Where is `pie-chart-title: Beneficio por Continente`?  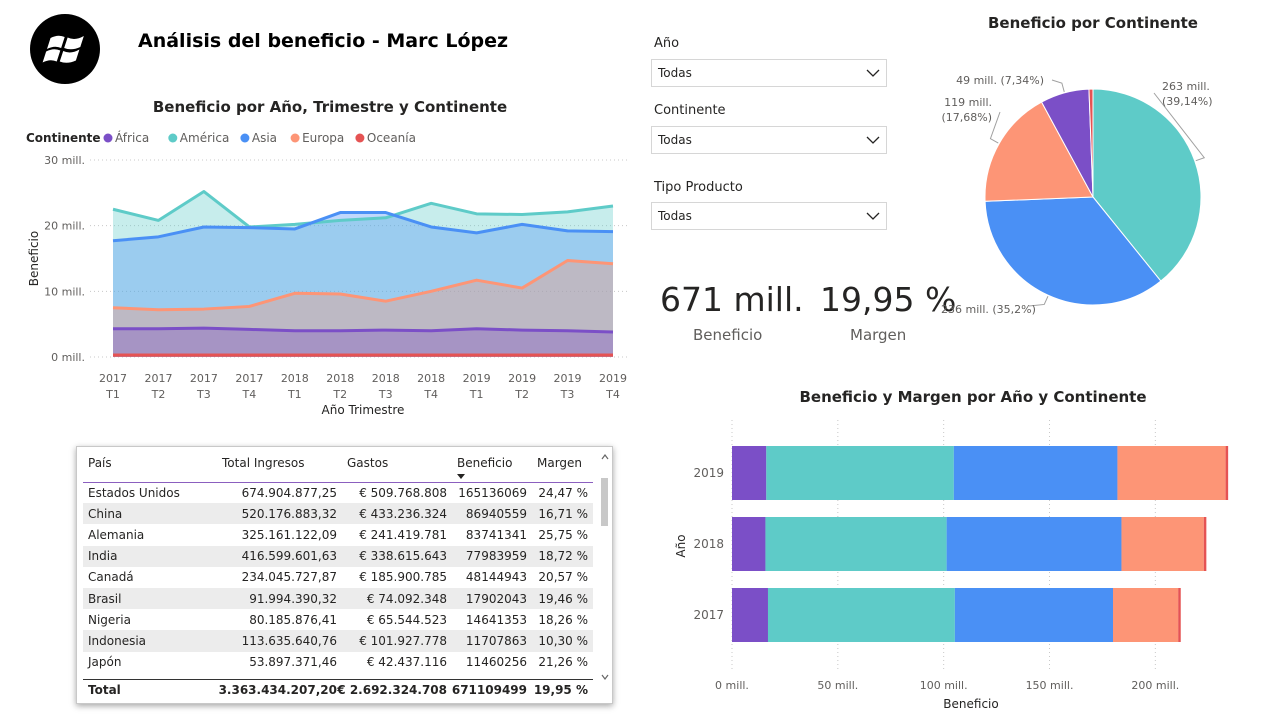 pie-chart-title: Beneficio por Continente is located at coordinates (1093, 23).